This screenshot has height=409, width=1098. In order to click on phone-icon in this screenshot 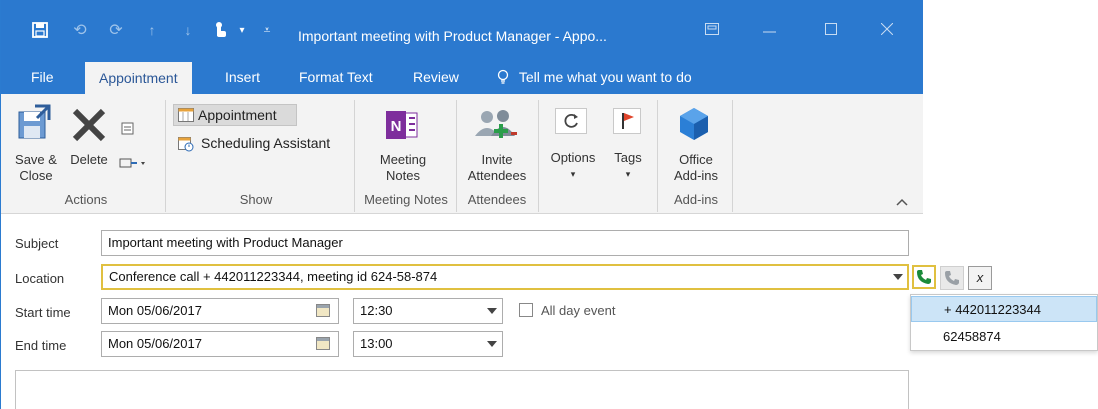, I will do `click(924, 278)`.